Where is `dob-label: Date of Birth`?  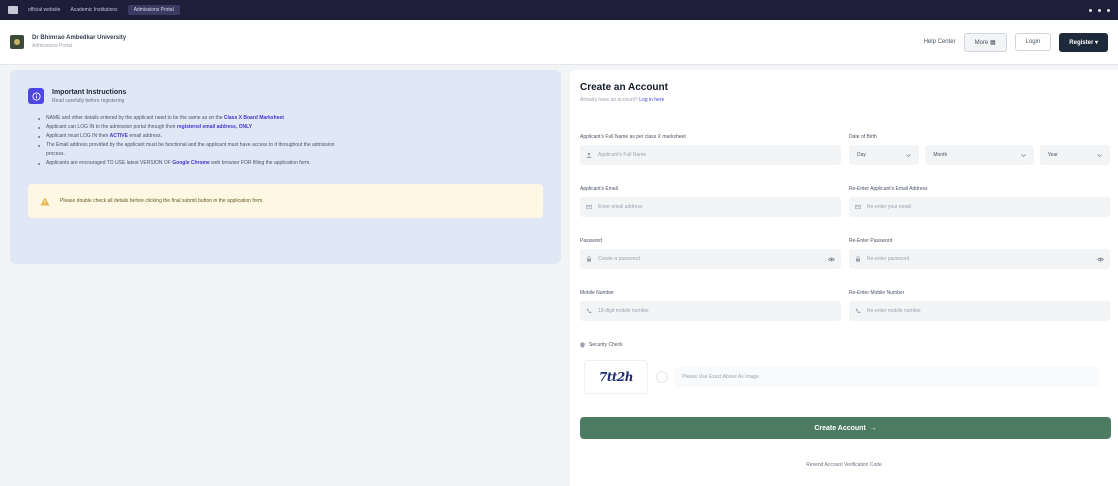
dob-label: Date of Birth is located at coordinates (863, 137).